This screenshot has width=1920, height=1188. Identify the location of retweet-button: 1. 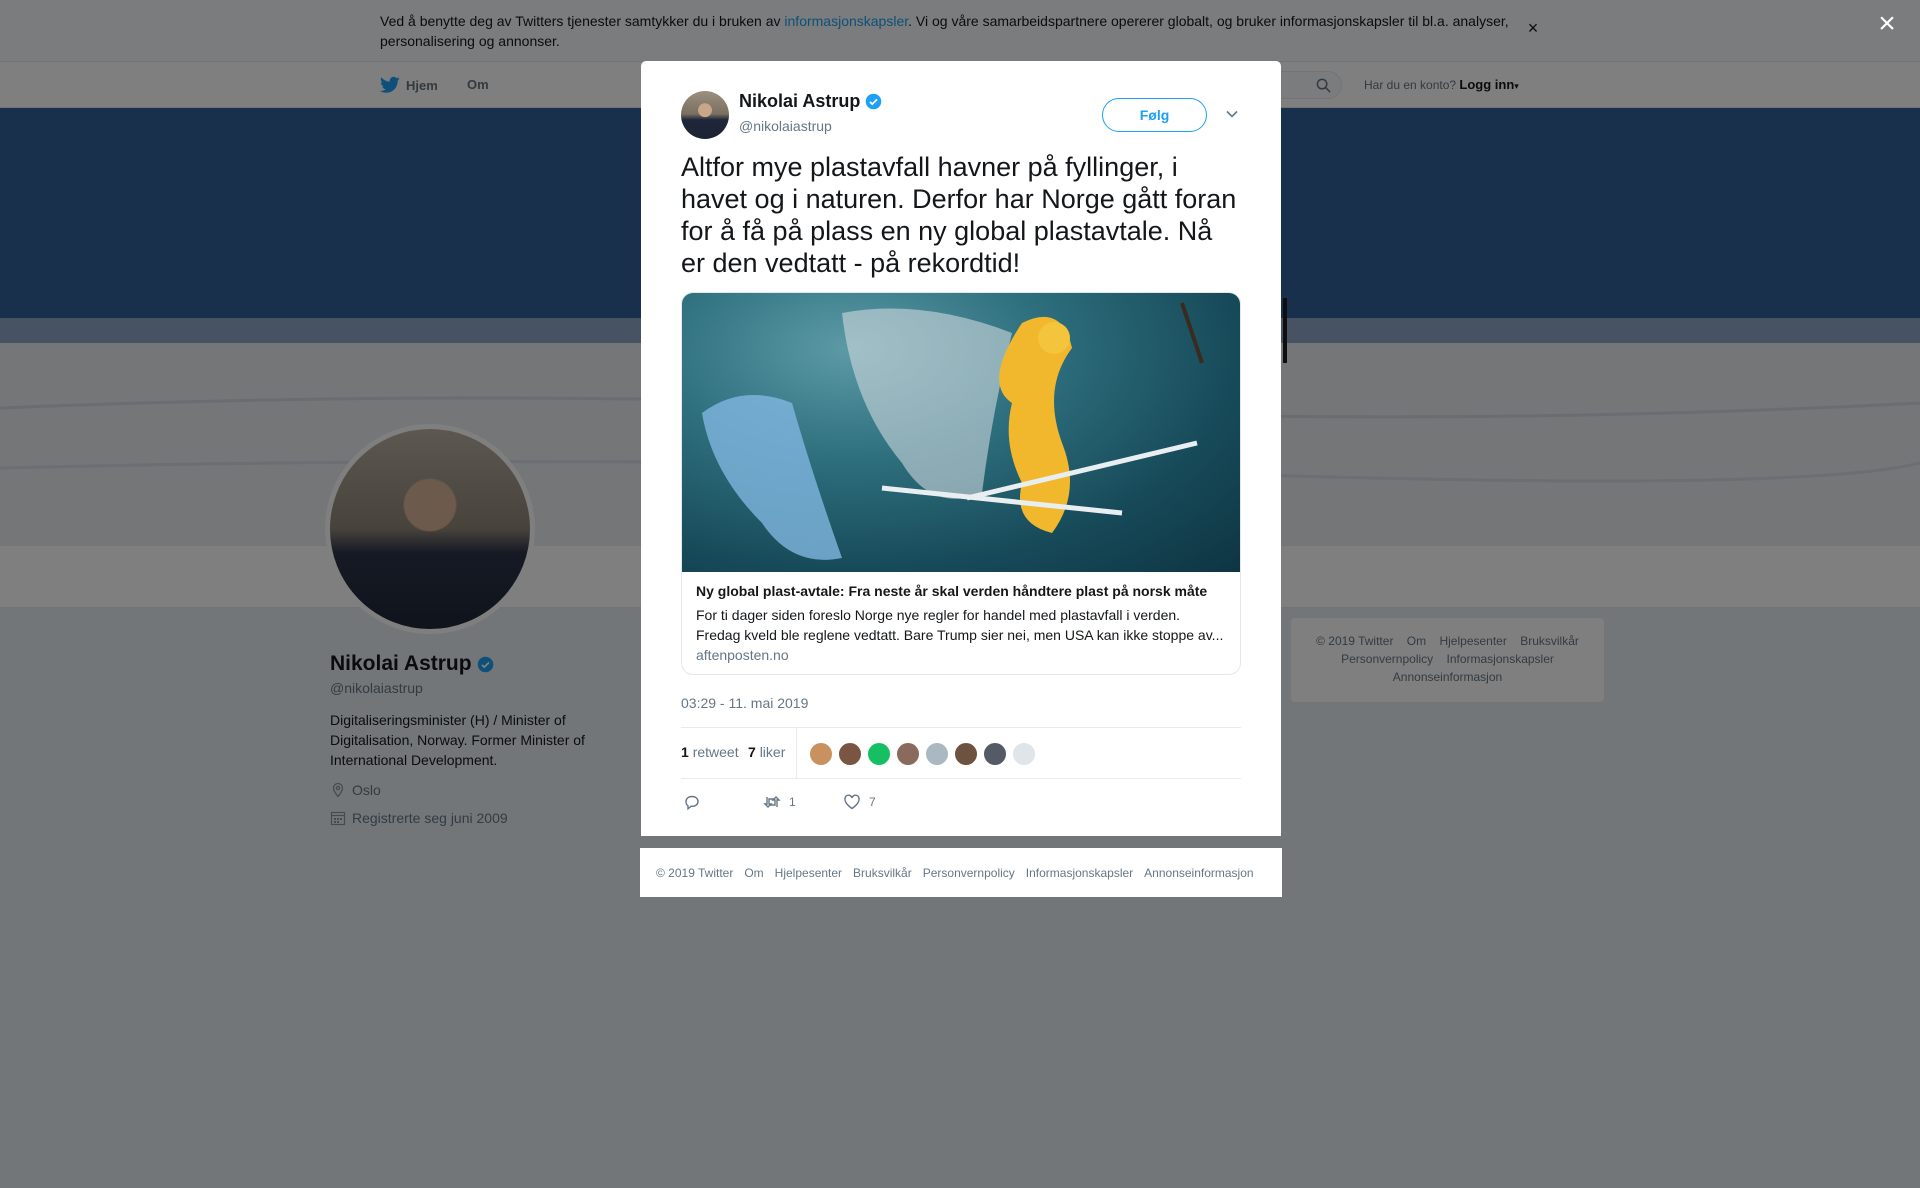
(779, 802).